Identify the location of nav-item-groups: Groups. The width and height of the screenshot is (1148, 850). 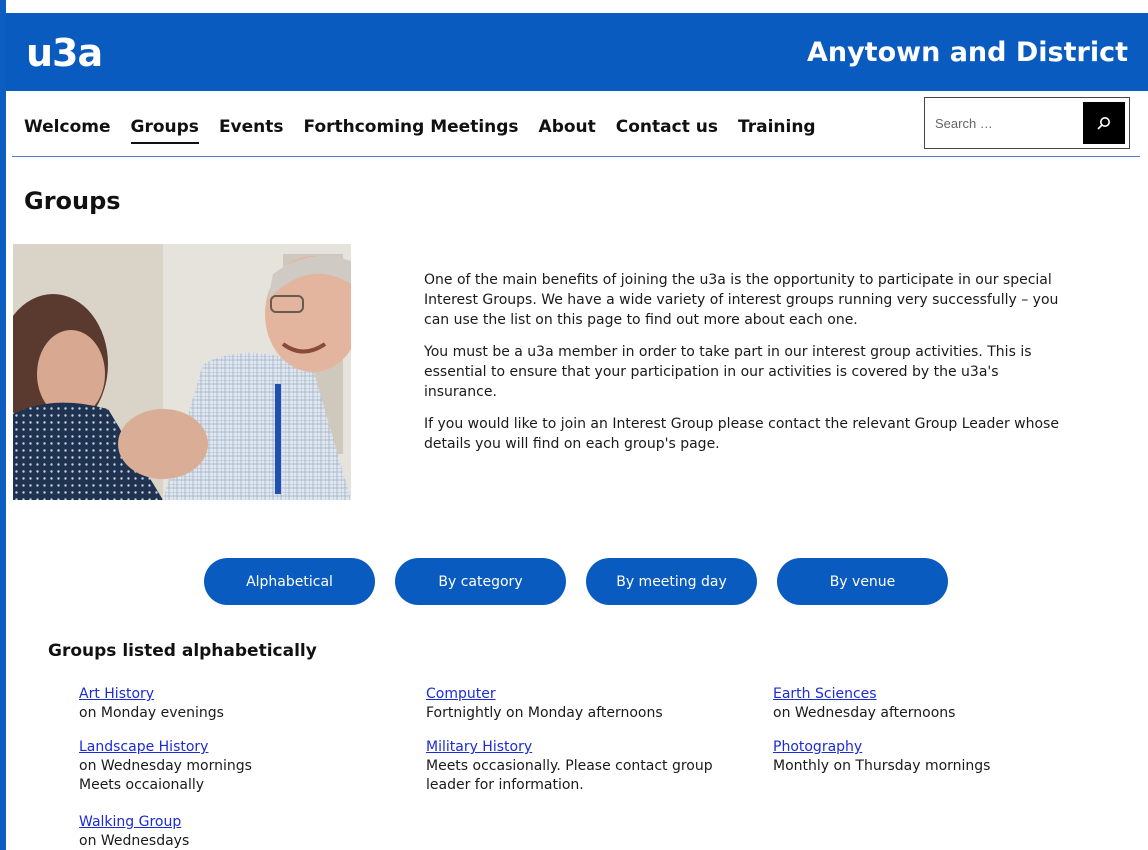
(164, 130).